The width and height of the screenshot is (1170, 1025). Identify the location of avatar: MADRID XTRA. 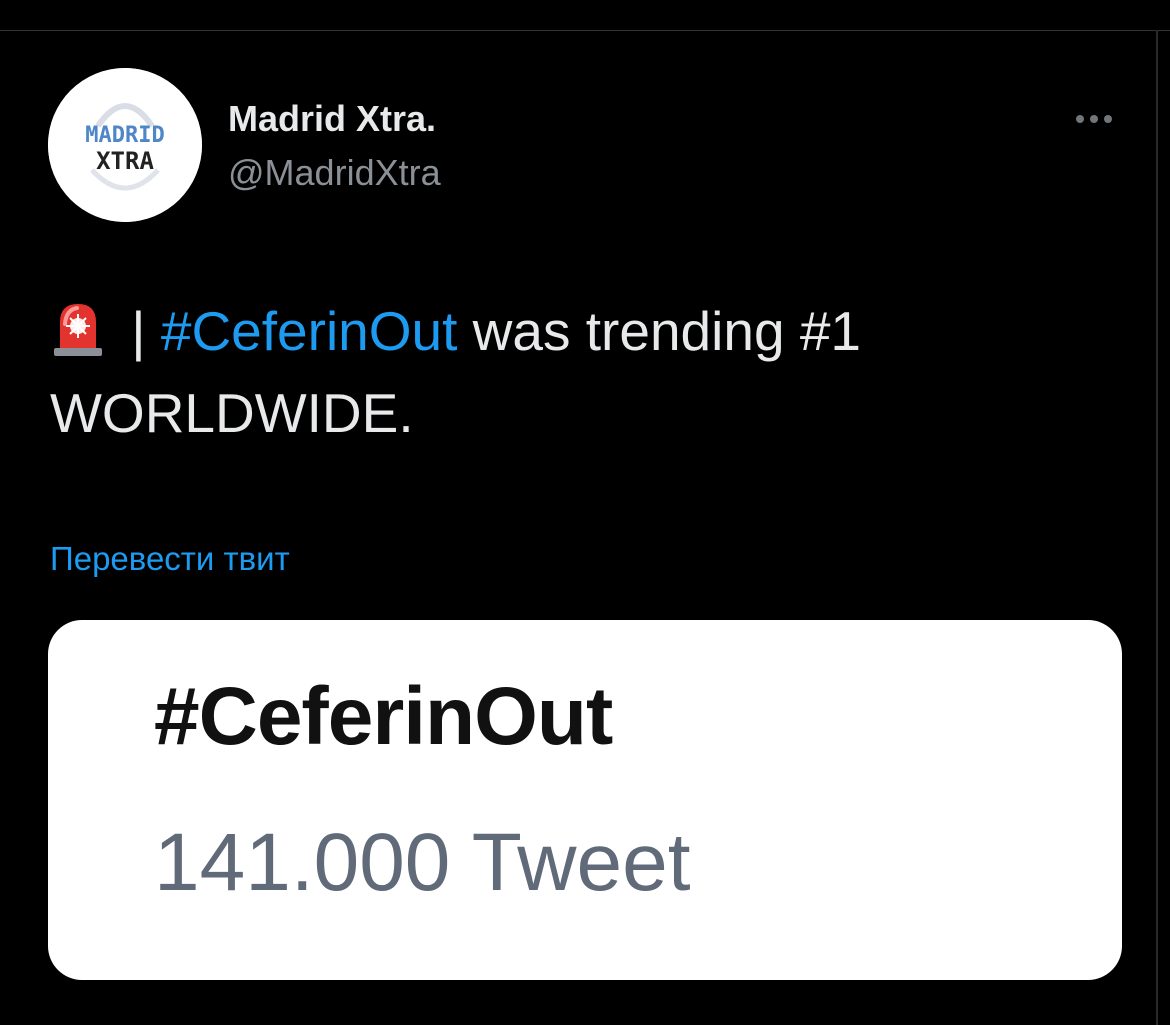
(125, 145).